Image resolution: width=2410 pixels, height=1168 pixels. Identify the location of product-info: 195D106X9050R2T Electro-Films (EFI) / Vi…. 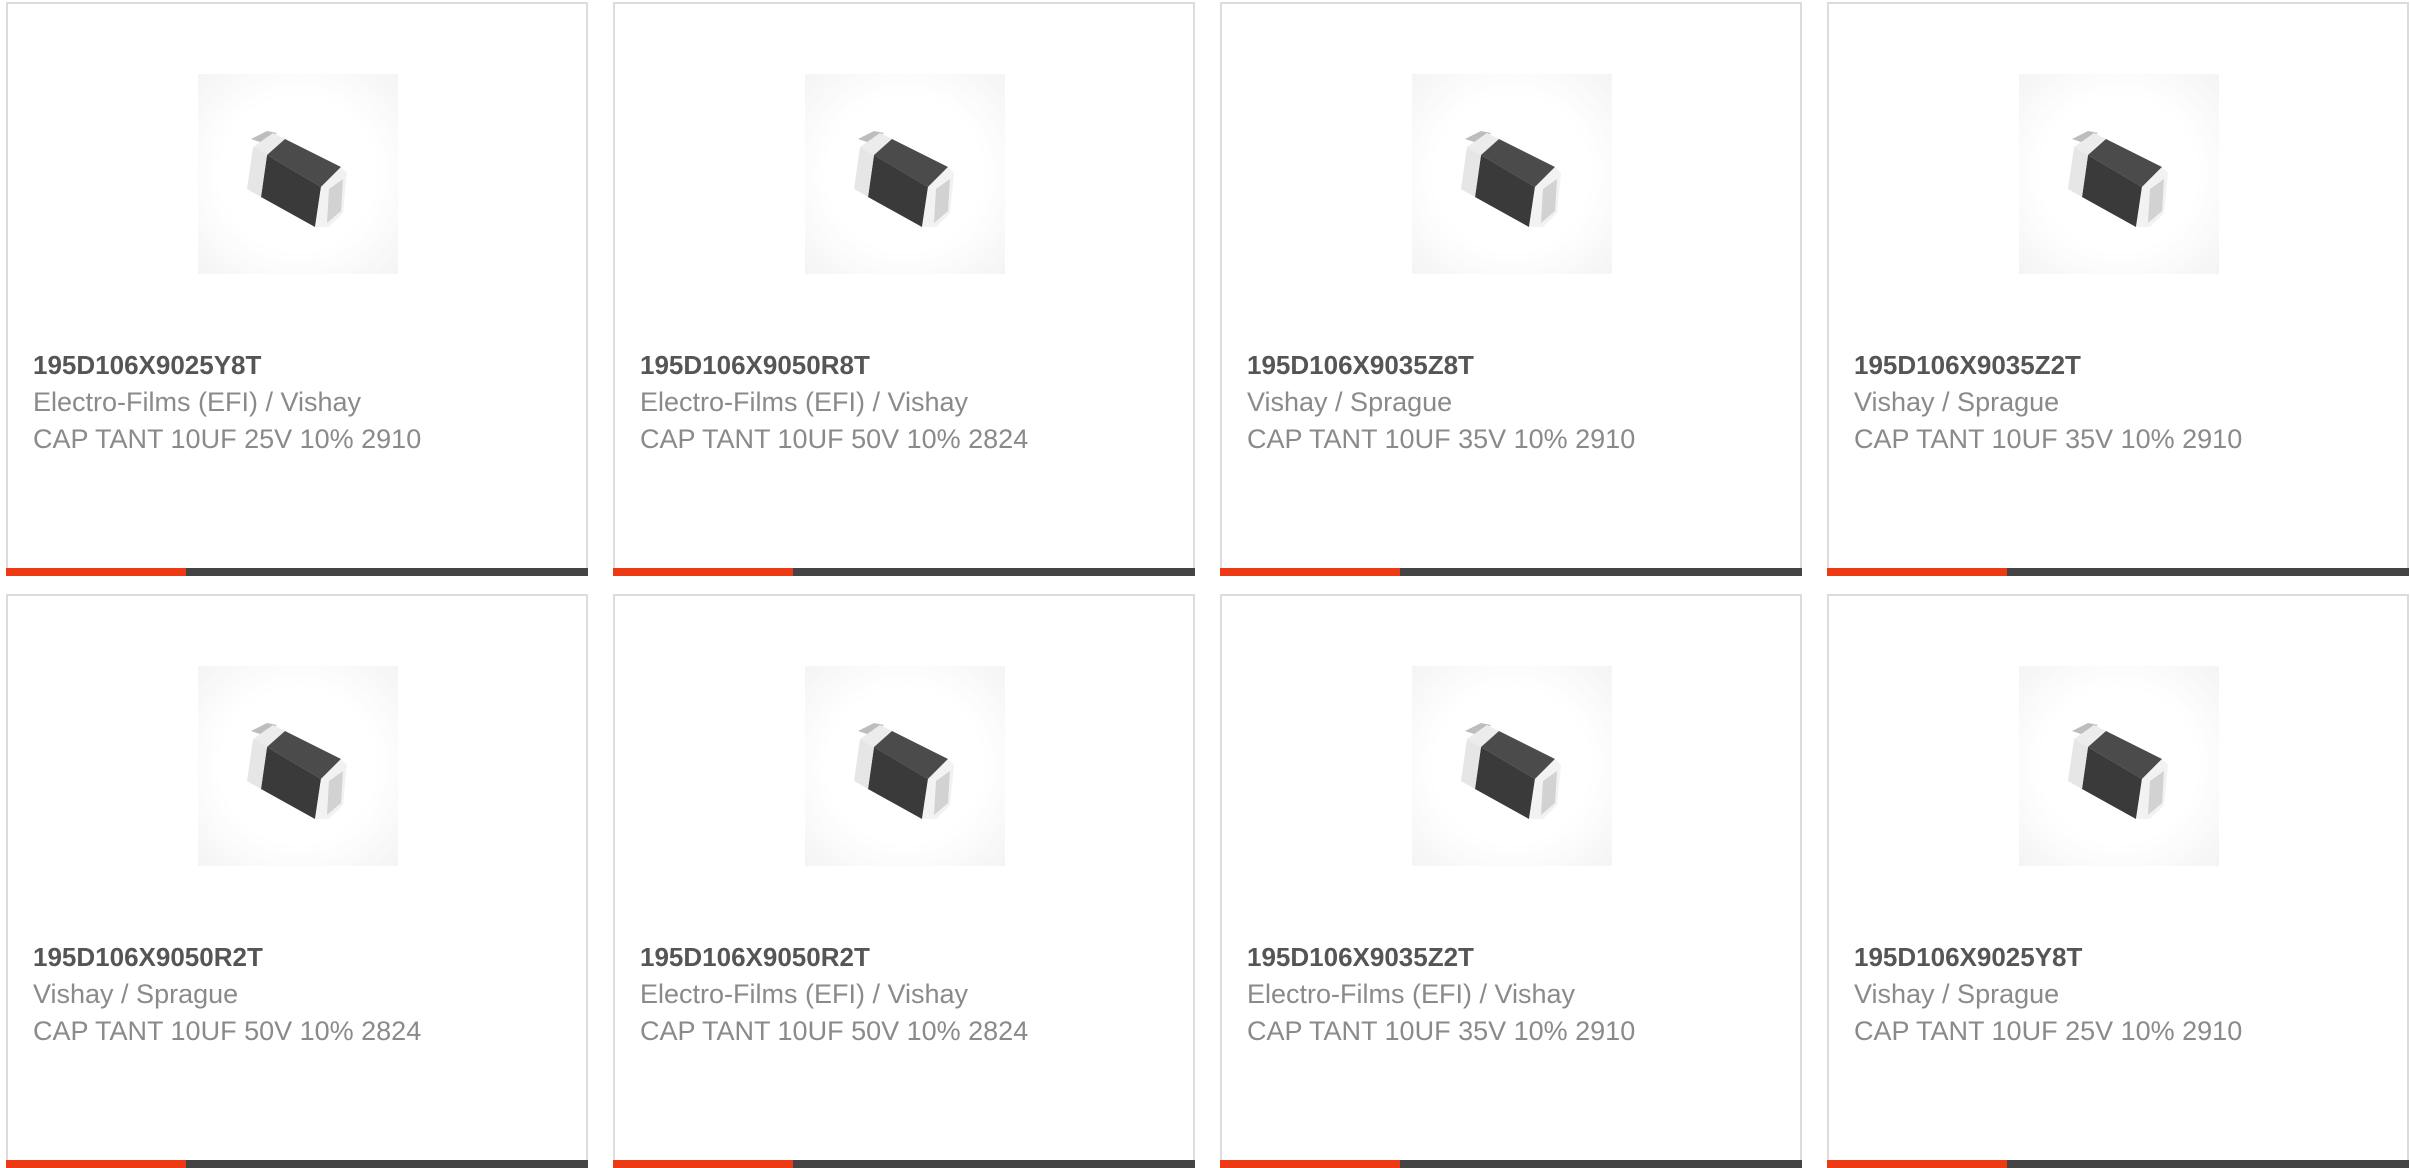
(906, 994).